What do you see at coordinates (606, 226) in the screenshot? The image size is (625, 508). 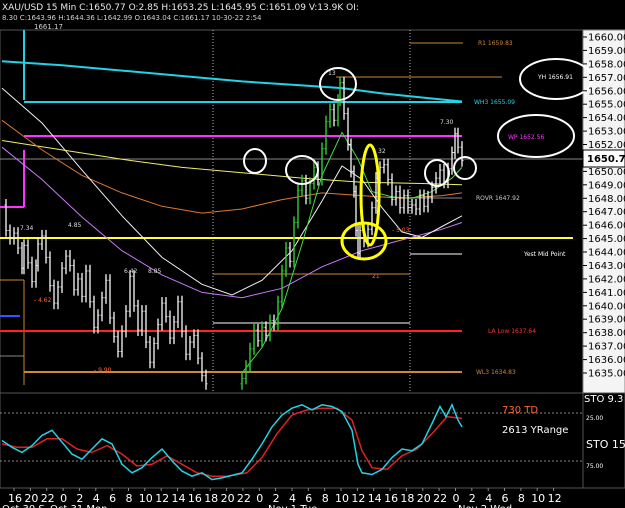 I see `price-tick-label: 1646.00` at bounding box center [606, 226].